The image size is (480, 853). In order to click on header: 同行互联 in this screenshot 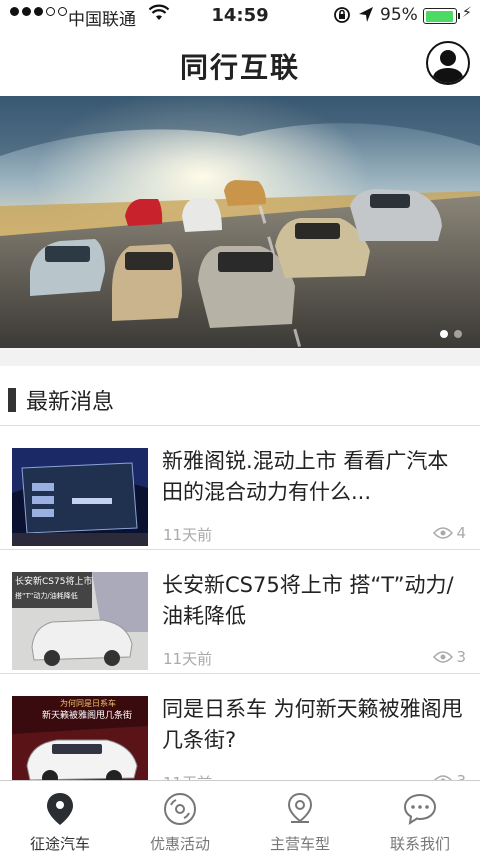, I will do `click(240, 64)`.